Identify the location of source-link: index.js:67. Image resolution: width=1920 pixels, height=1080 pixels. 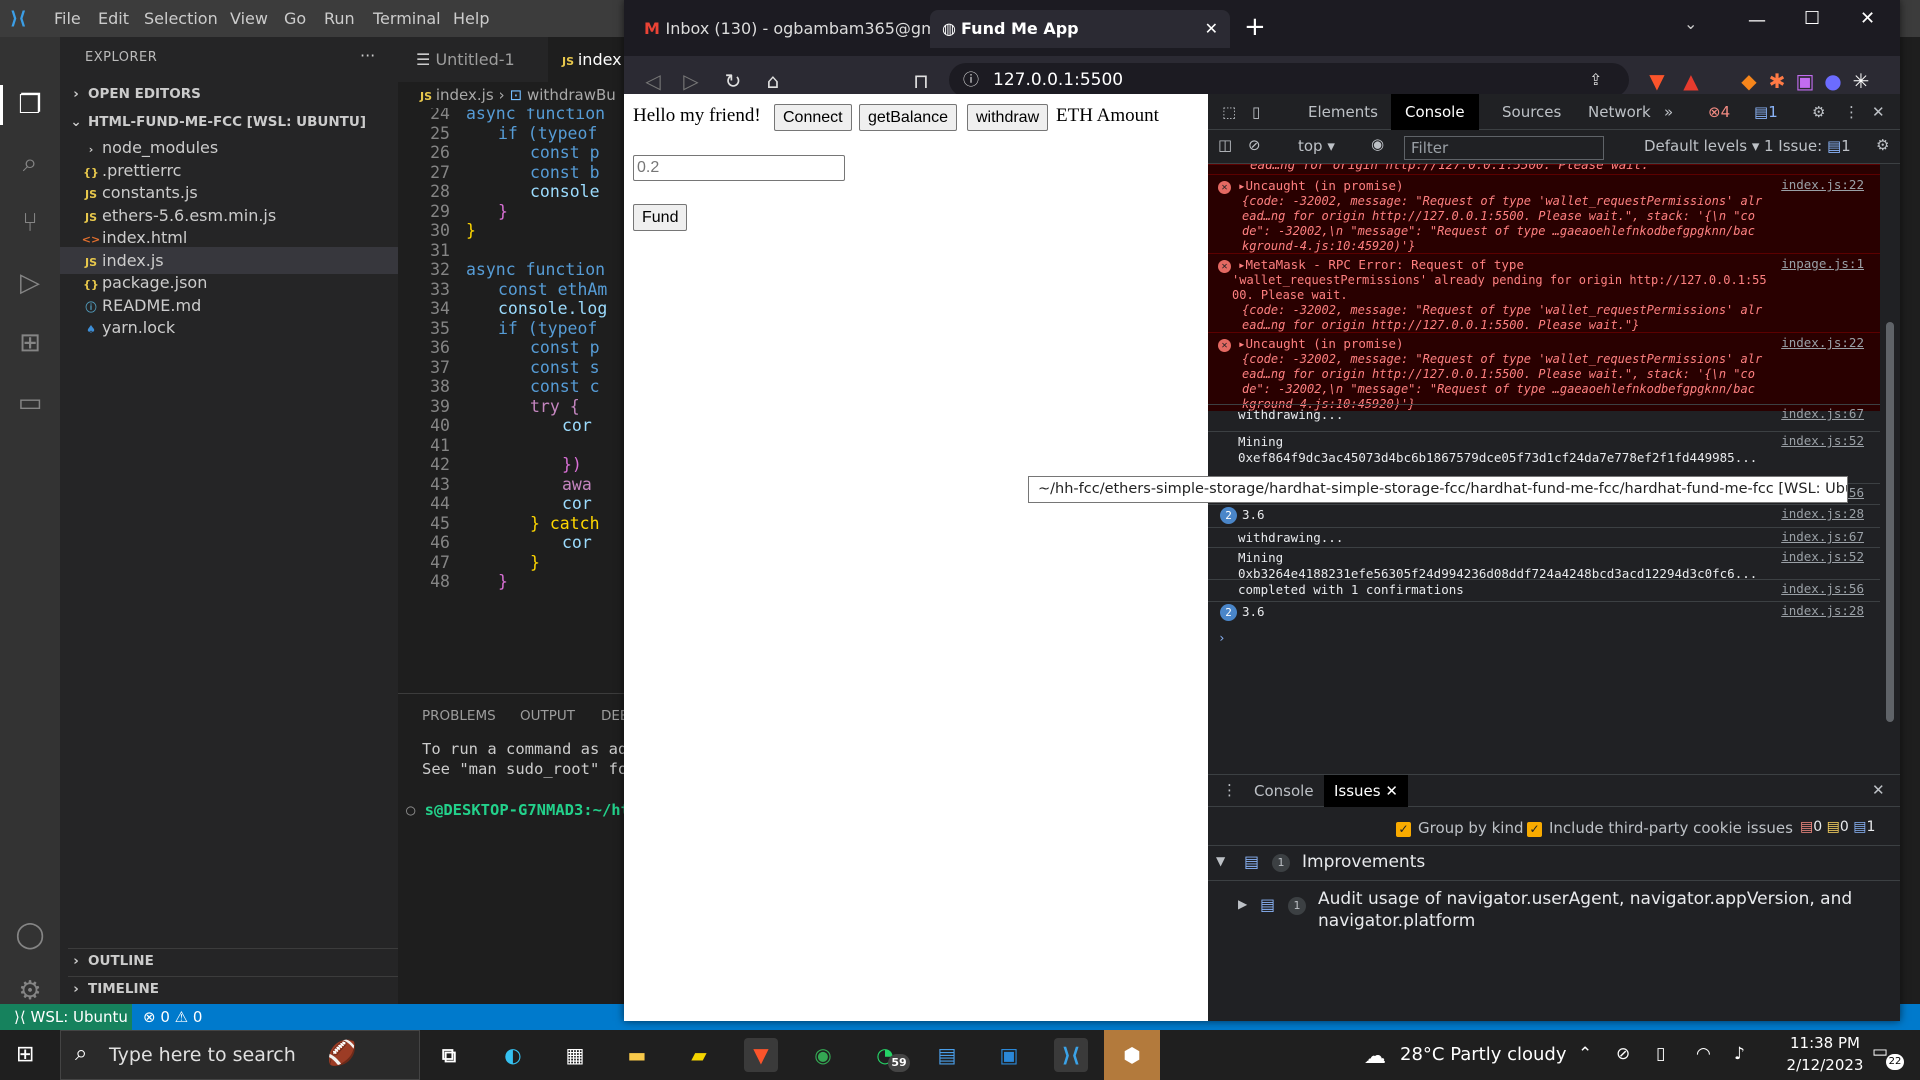
(1822, 536).